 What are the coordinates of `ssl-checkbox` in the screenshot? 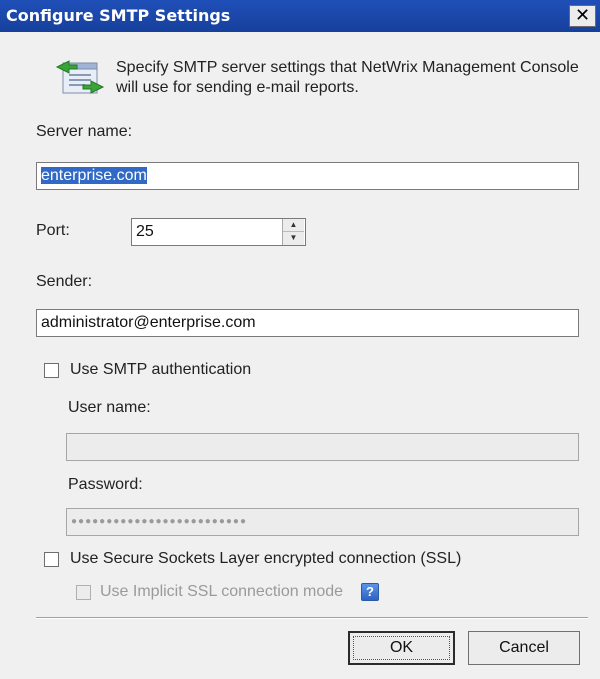 It's located at (51, 559).